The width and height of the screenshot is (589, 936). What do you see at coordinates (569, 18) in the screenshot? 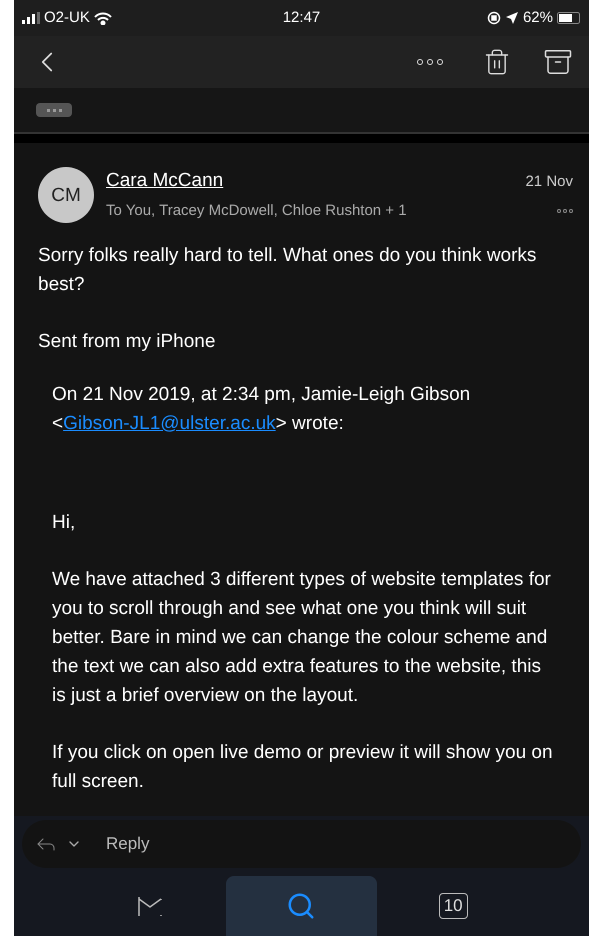
I see `battery-icon` at bounding box center [569, 18].